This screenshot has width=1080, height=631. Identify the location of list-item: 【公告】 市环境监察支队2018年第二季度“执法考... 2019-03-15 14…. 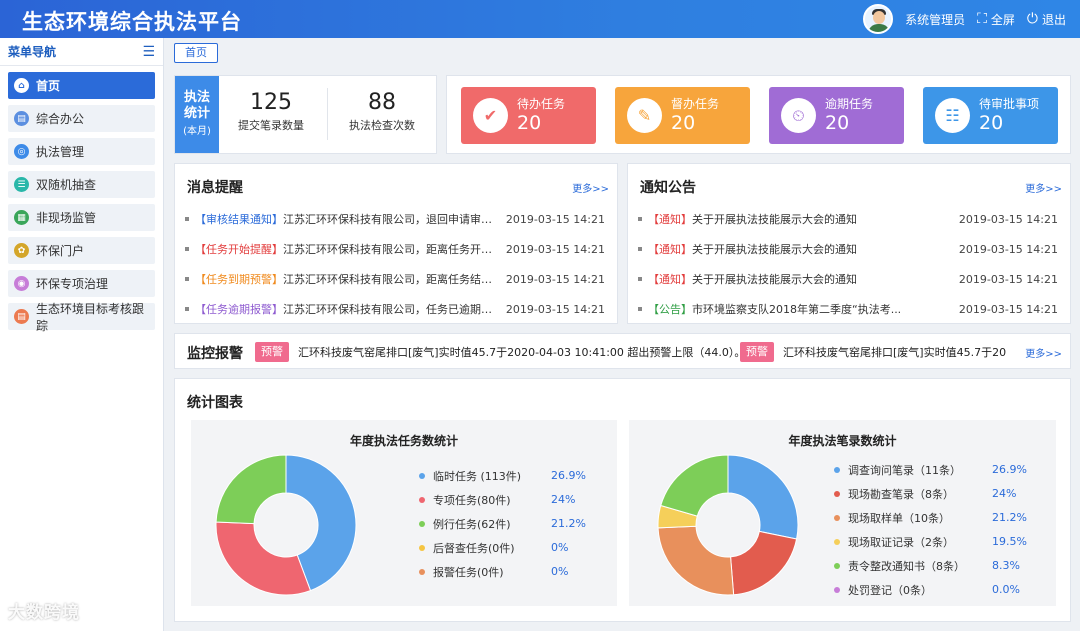
(848, 309).